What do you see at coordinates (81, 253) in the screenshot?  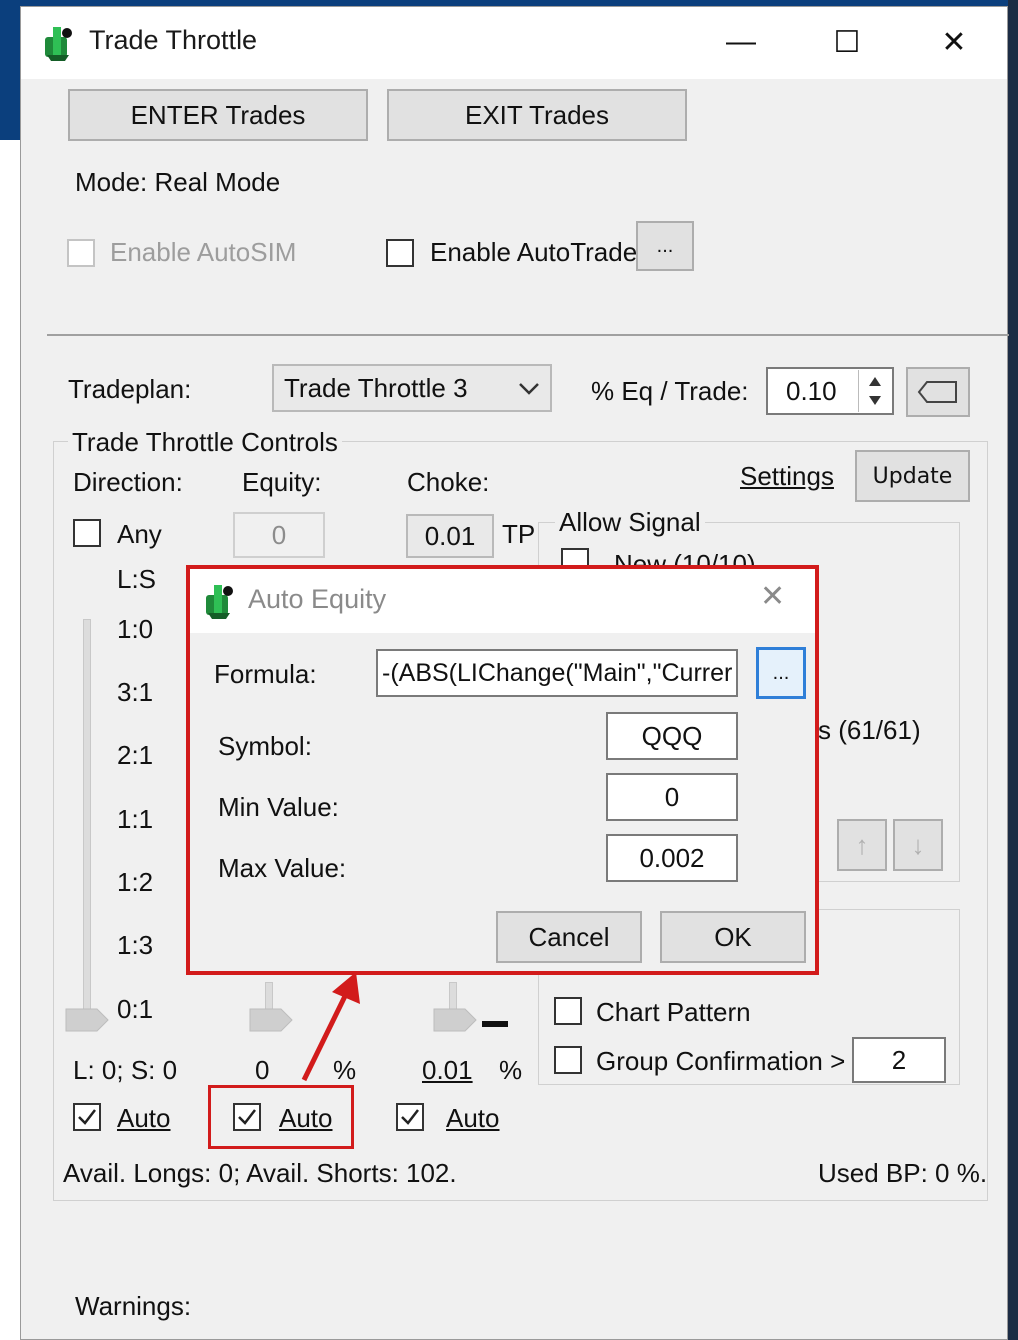 I see `enable-autosim-checkbox` at bounding box center [81, 253].